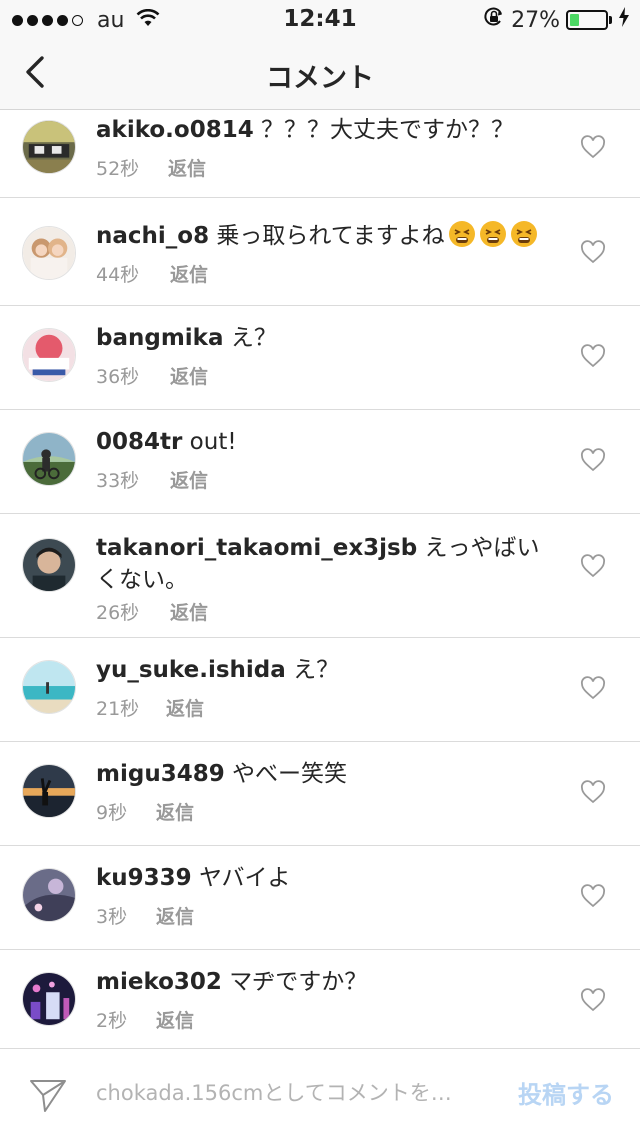 The width and height of the screenshot is (640, 1138). Describe the element at coordinates (566, 1092) in the screenshot. I see `post-button: 投稿する` at that location.